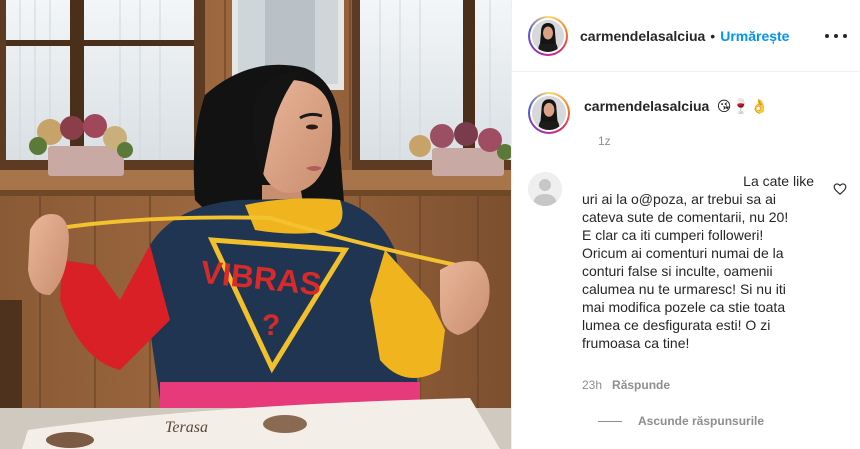 This screenshot has width=860, height=449. I want to click on comment-line: La cate like, so click(778, 181).